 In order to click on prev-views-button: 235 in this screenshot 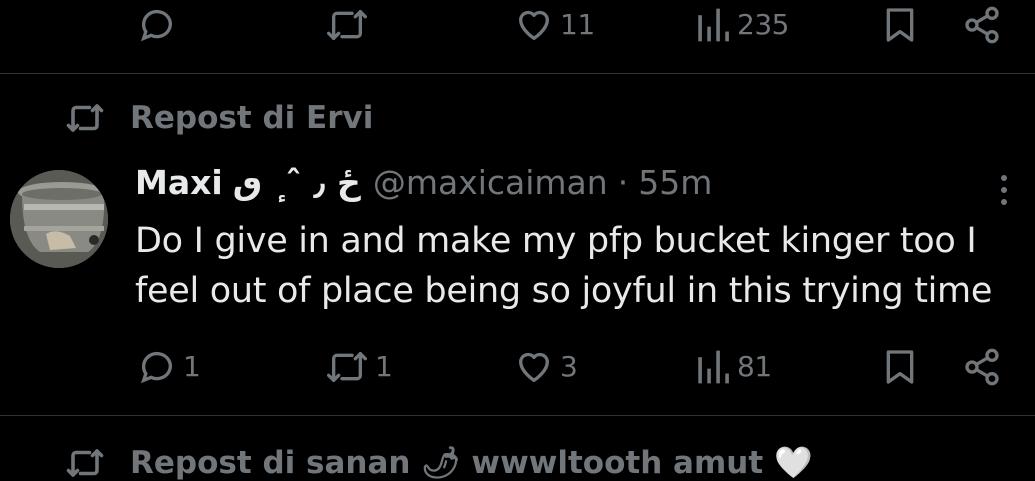, I will do `click(742, 25)`.